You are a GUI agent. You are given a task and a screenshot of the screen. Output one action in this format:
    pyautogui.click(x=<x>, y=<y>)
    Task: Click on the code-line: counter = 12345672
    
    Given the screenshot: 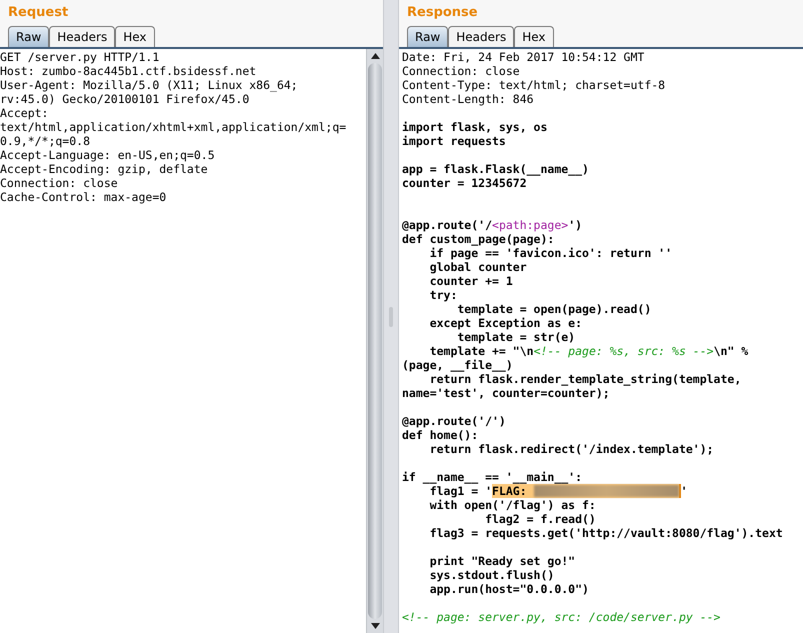 What is the action you would take?
    pyautogui.click(x=464, y=183)
    